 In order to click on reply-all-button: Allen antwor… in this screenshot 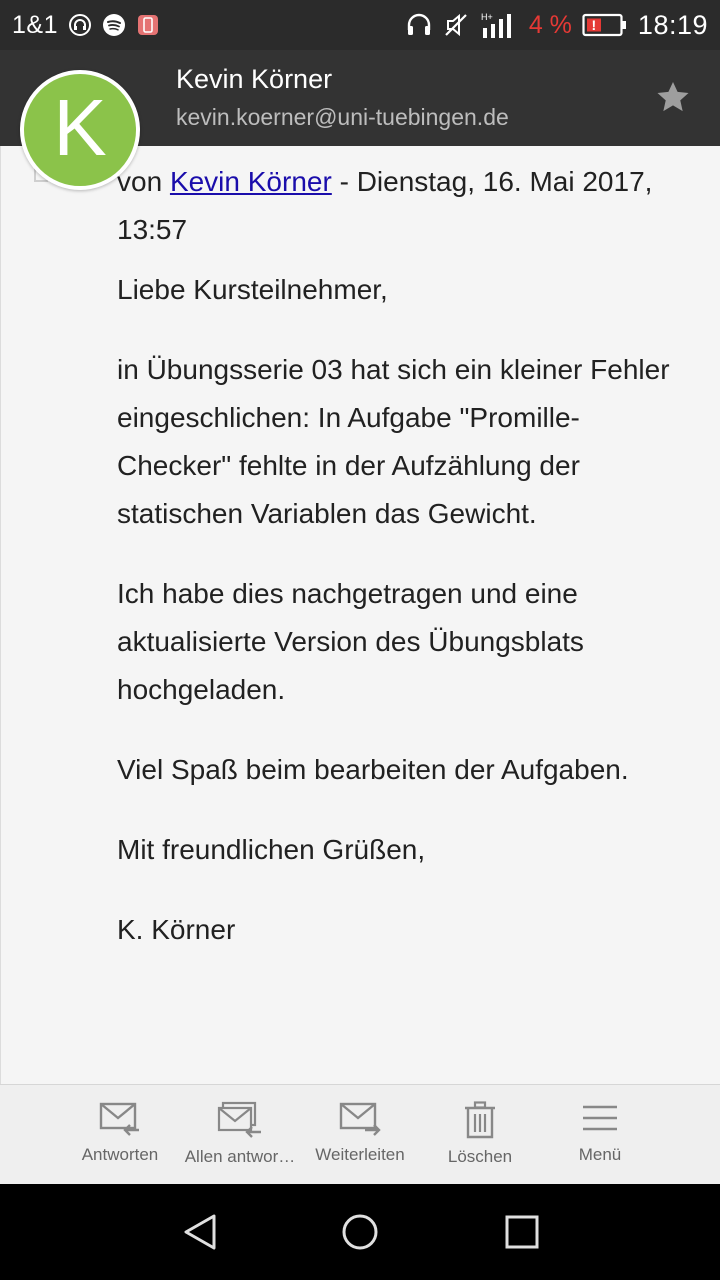, I will do `click(240, 1135)`.